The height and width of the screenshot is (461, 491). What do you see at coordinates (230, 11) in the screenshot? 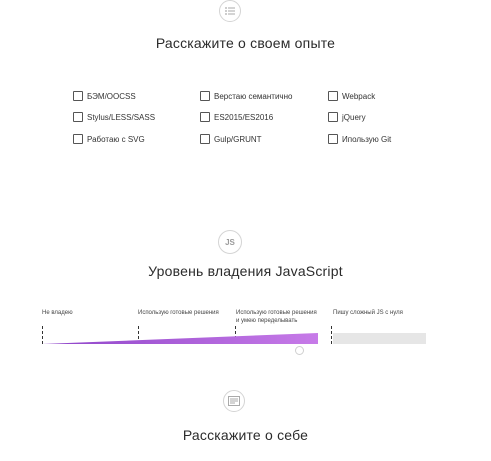
I see `list-icon` at bounding box center [230, 11].